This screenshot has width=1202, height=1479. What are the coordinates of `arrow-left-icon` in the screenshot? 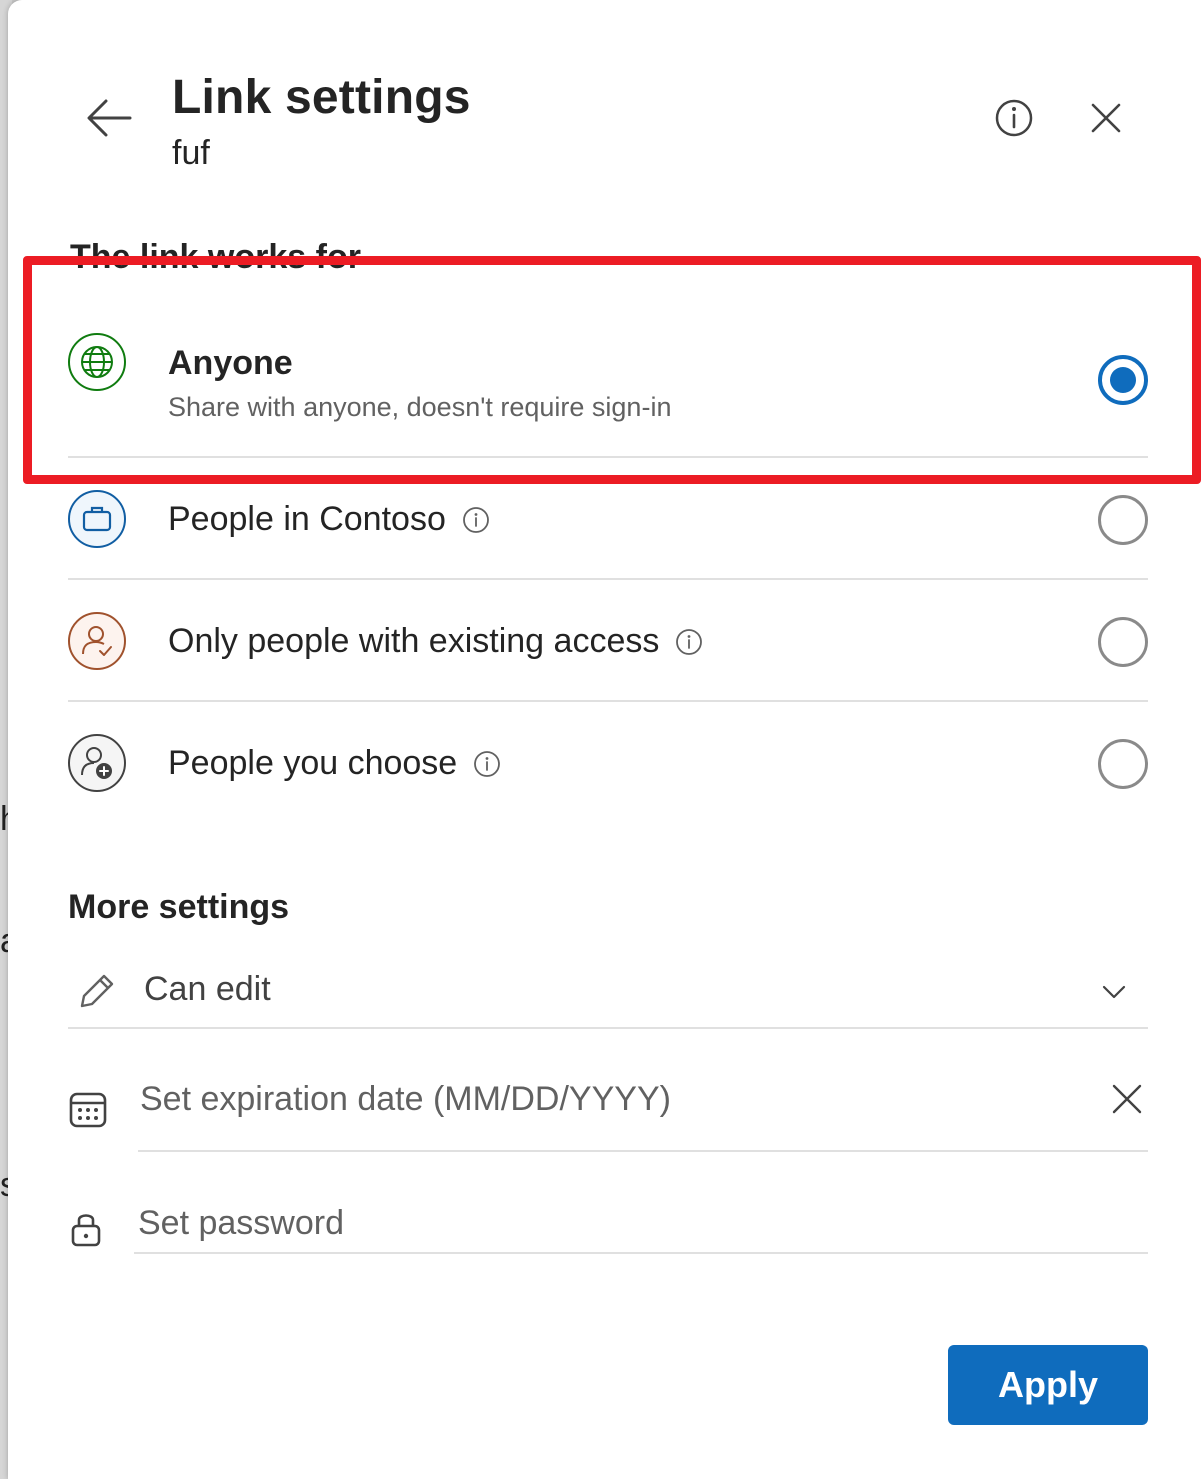 It's located at (109, 118).